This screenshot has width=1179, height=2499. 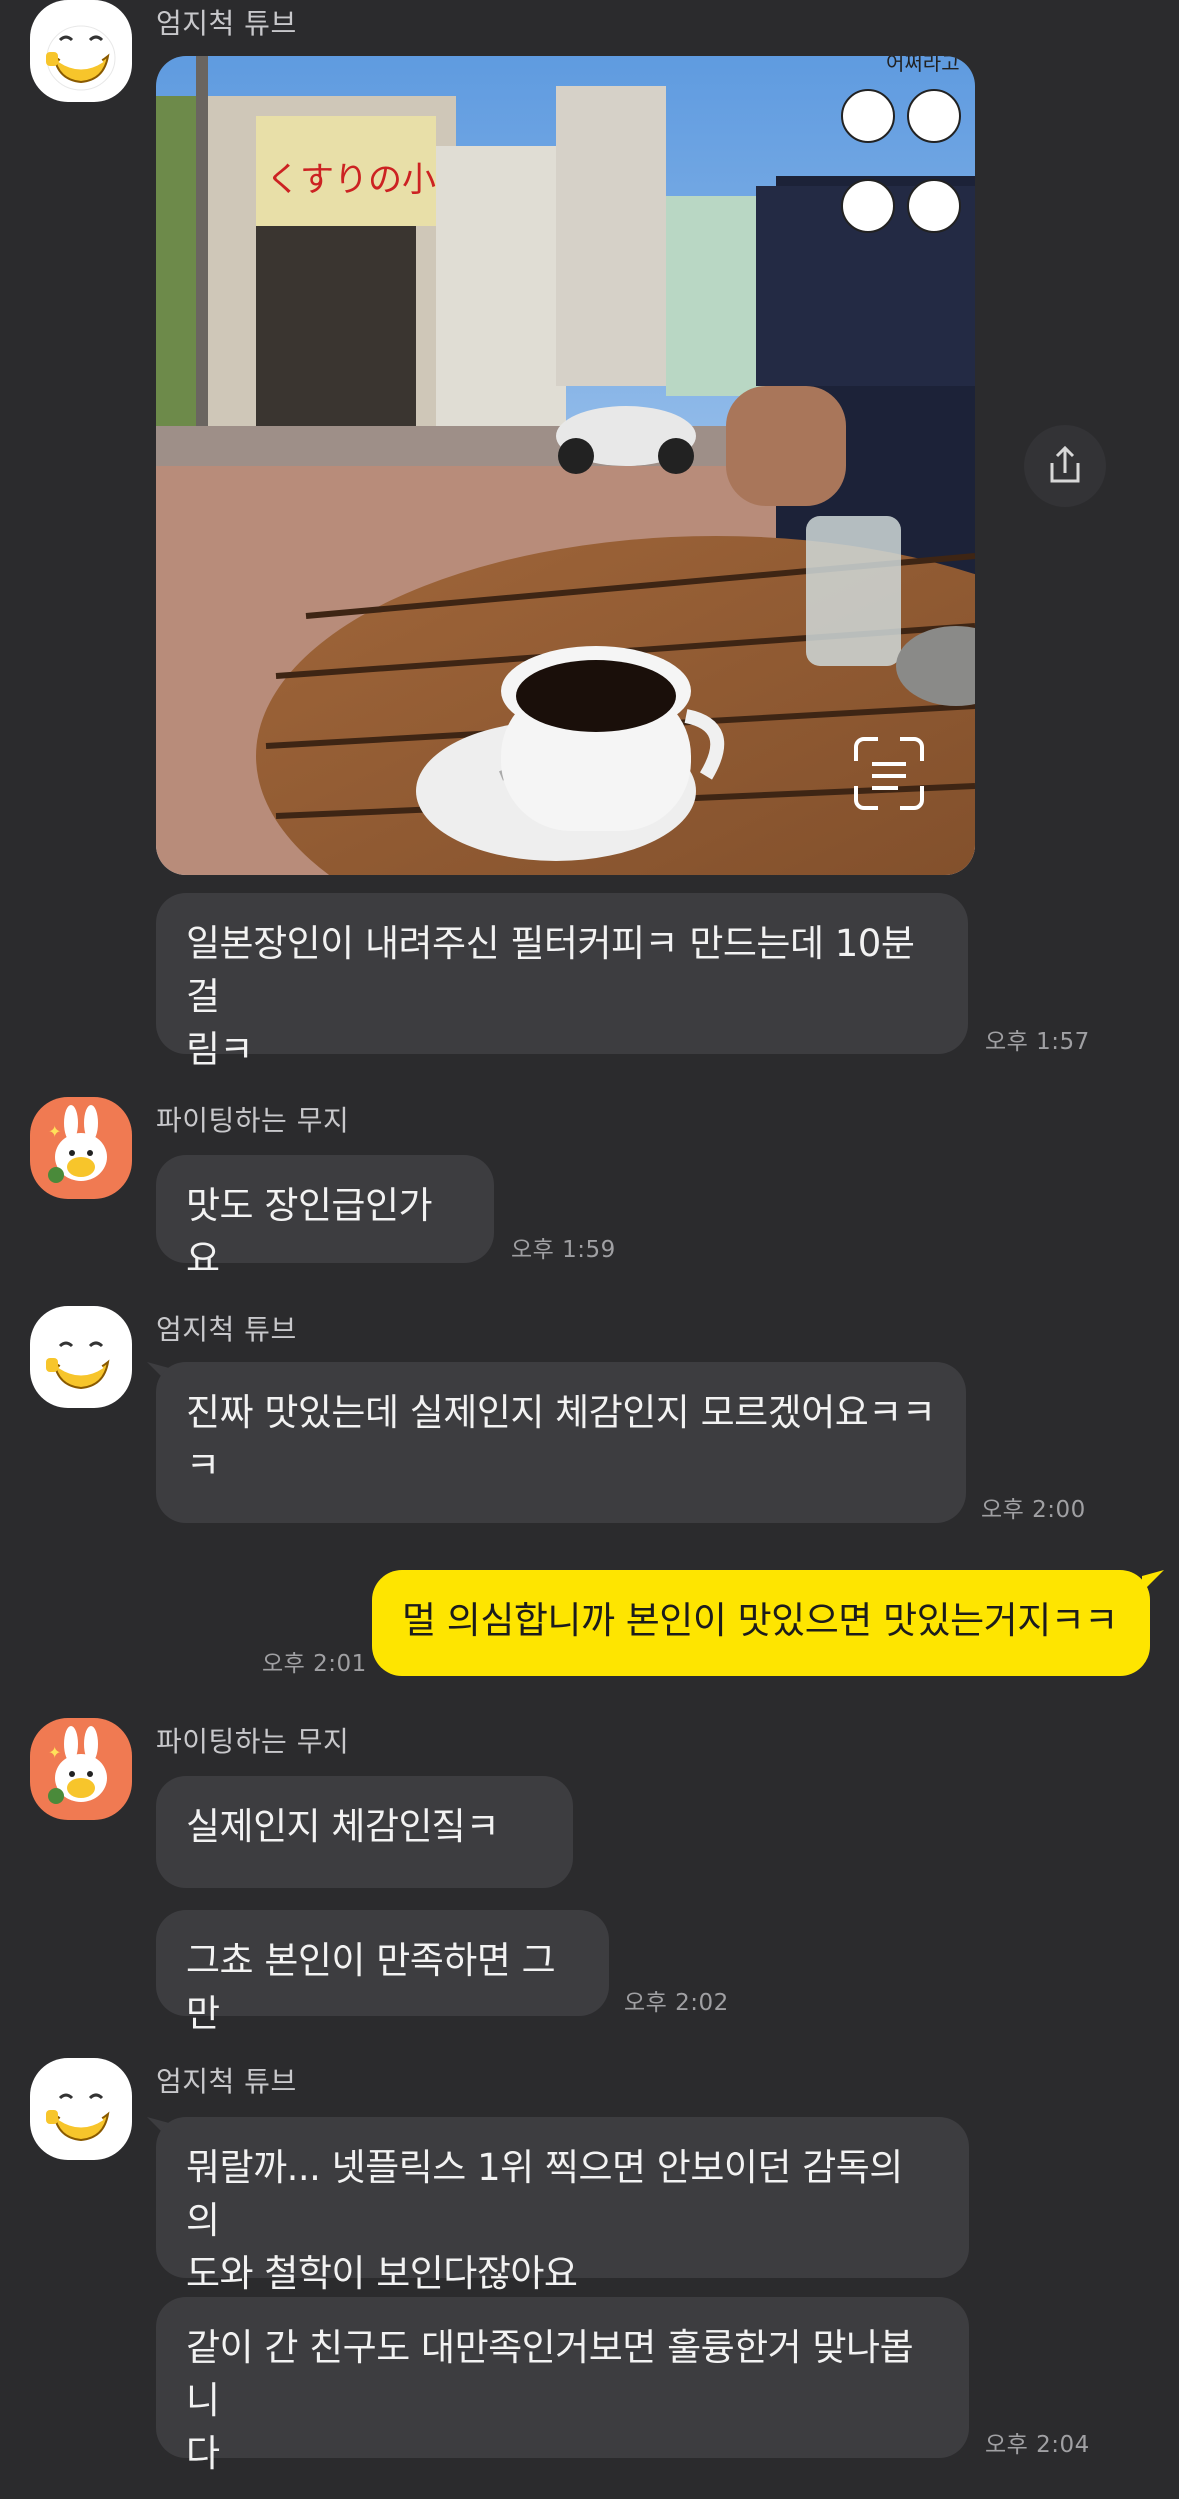 What do you see at coordinates (371, 1987) in the screenshot?
I see `message-text: 그쵸 본인이 만족하면 그만` at bounding box center [371, 1987].